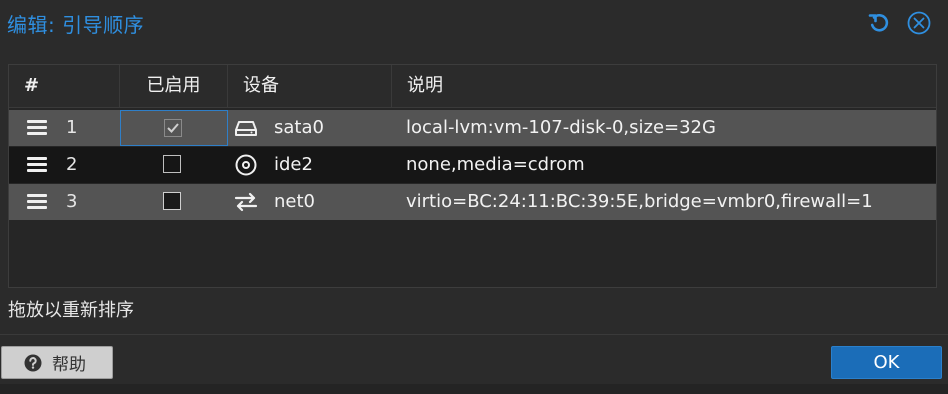  I want to click on drag-hint-text: 拖放以重新排序, so click(71, 310).